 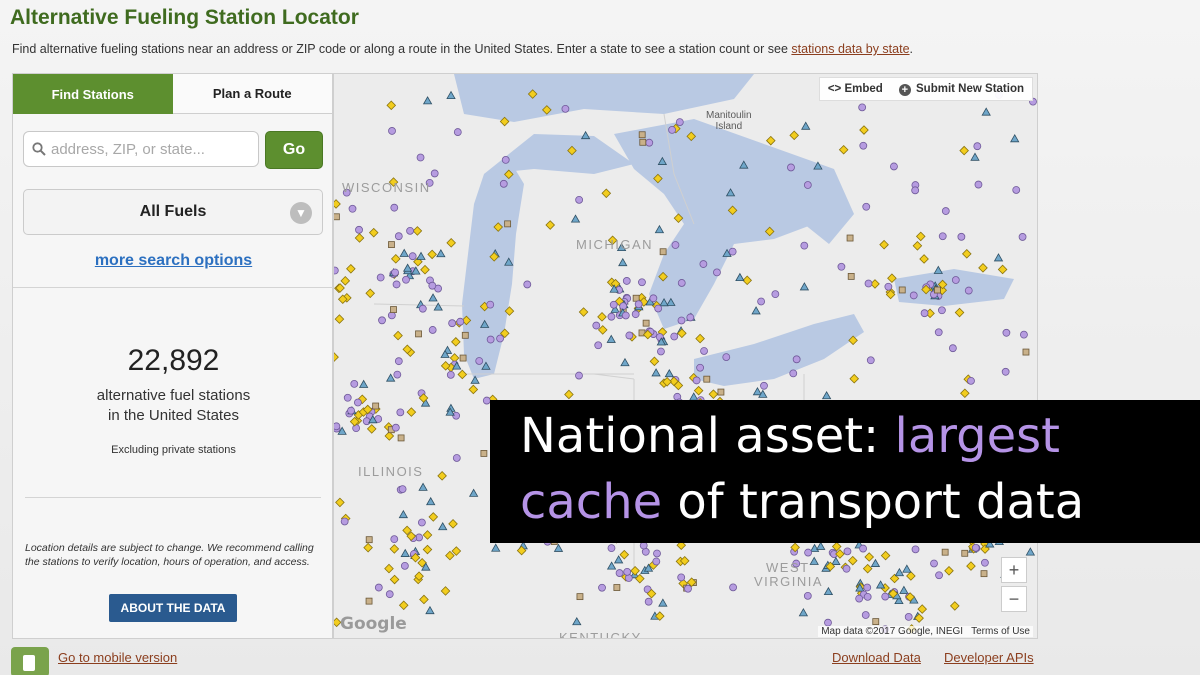 I want to click on search-input, so click(x=151, y=149).